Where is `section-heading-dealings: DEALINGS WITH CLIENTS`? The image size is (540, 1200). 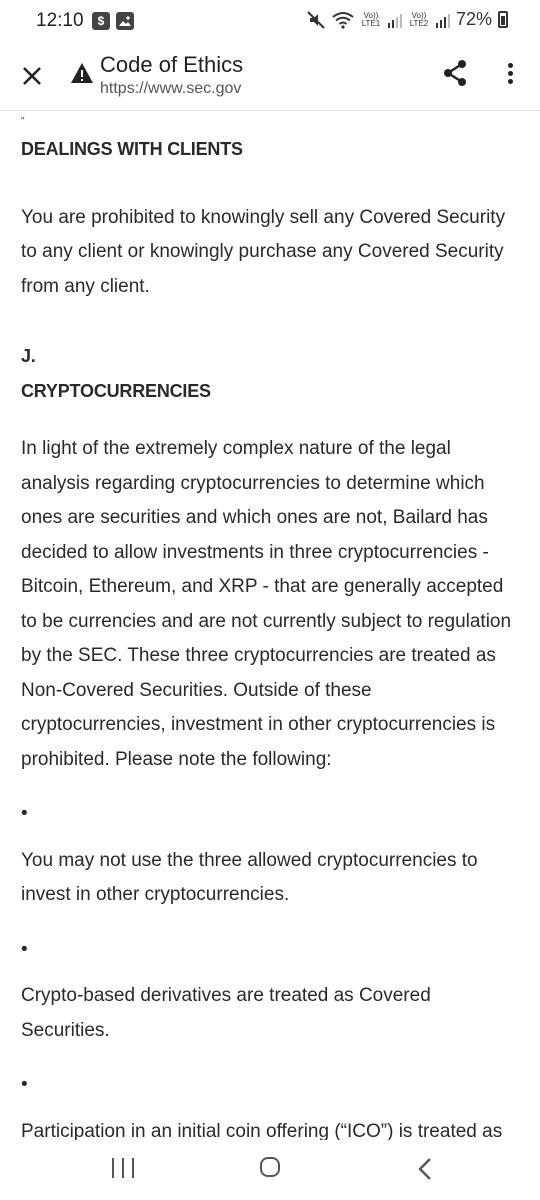 section-heading-dealings: DEALINGS WITH CLIENTS is located at coordinates (132, 149).